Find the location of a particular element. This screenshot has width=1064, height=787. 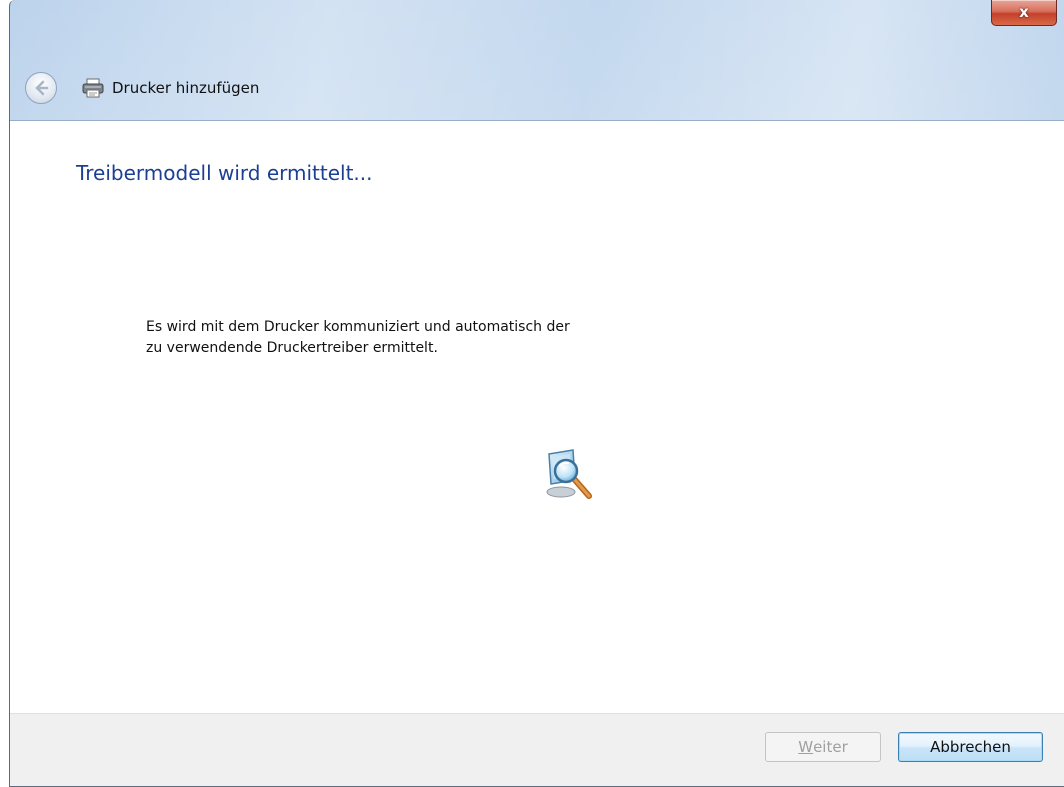

close-icon: x is located at coordinates (1024, 12).